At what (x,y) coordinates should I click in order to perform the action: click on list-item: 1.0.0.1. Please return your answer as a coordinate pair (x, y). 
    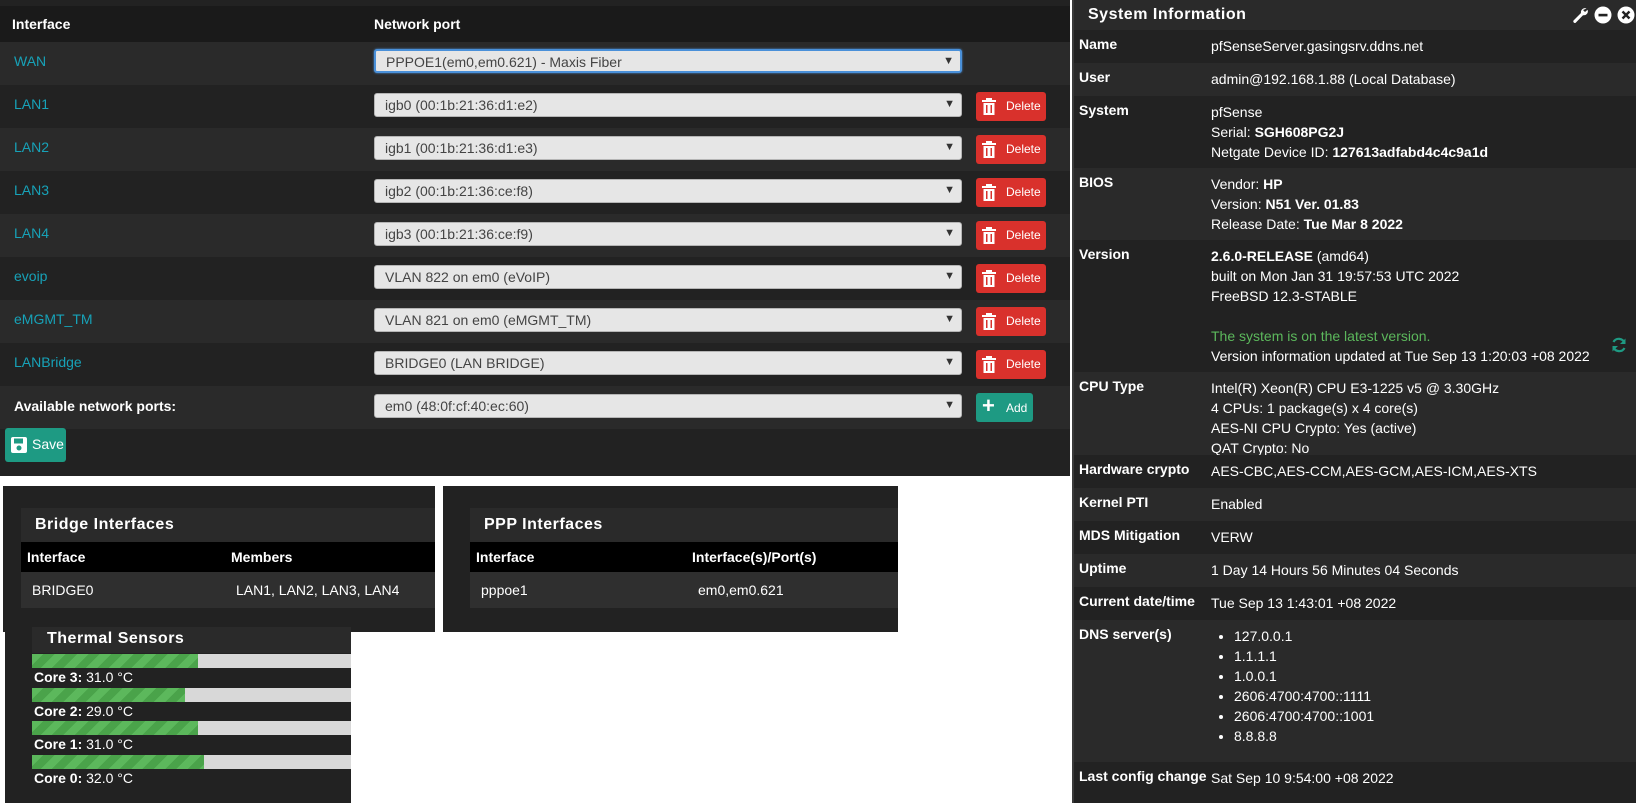
    Looking at the image, I should click on (1304, 676).